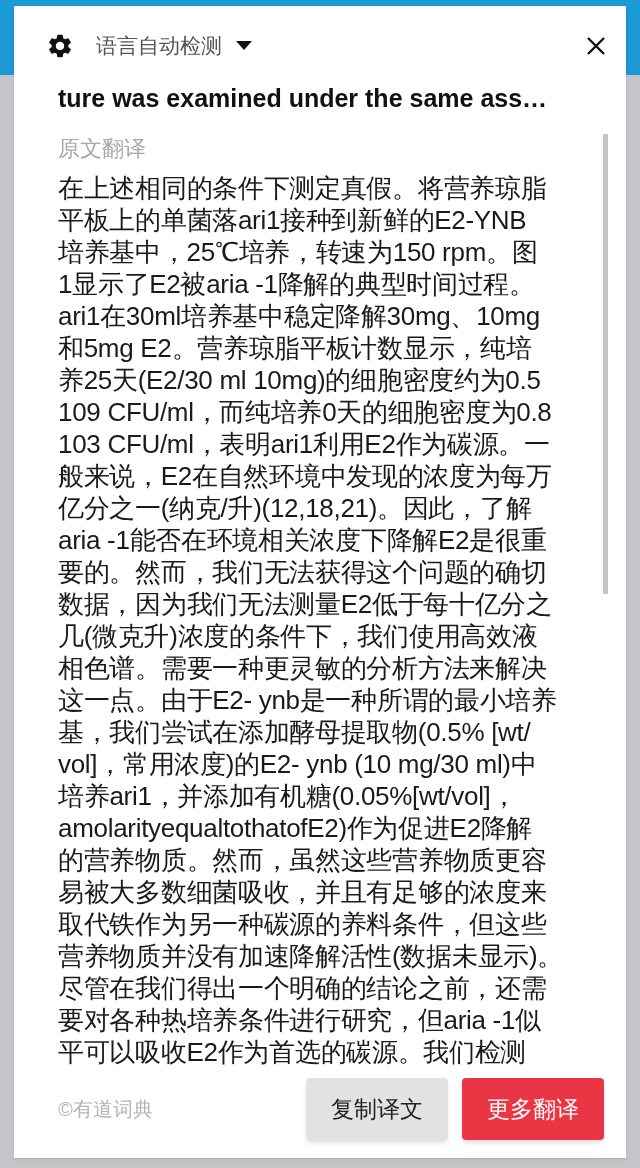 This screenshot has width=640, height=1168. What do you see at coordinates (244, 46) in the screenshot?
I see `caret-icon` at bounding box center [244, 46].